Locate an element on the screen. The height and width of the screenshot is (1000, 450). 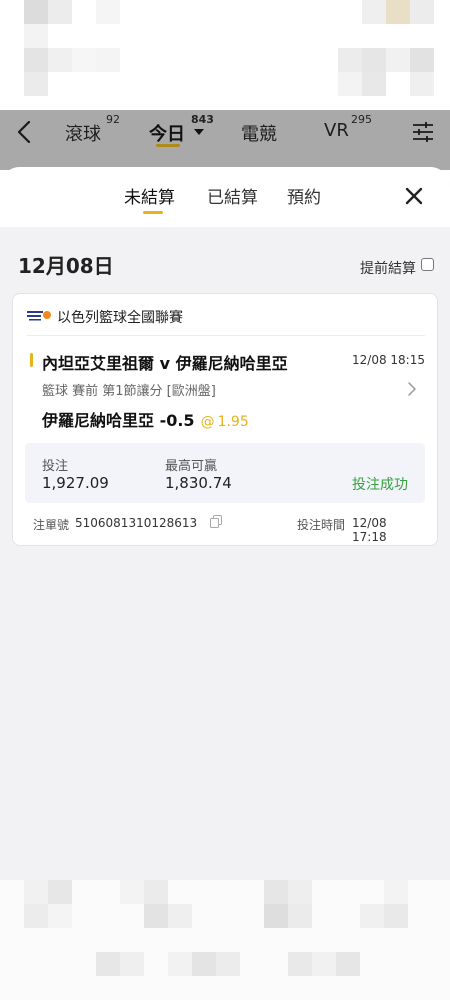
match-accent-bar is located at coordinates (31, 360).